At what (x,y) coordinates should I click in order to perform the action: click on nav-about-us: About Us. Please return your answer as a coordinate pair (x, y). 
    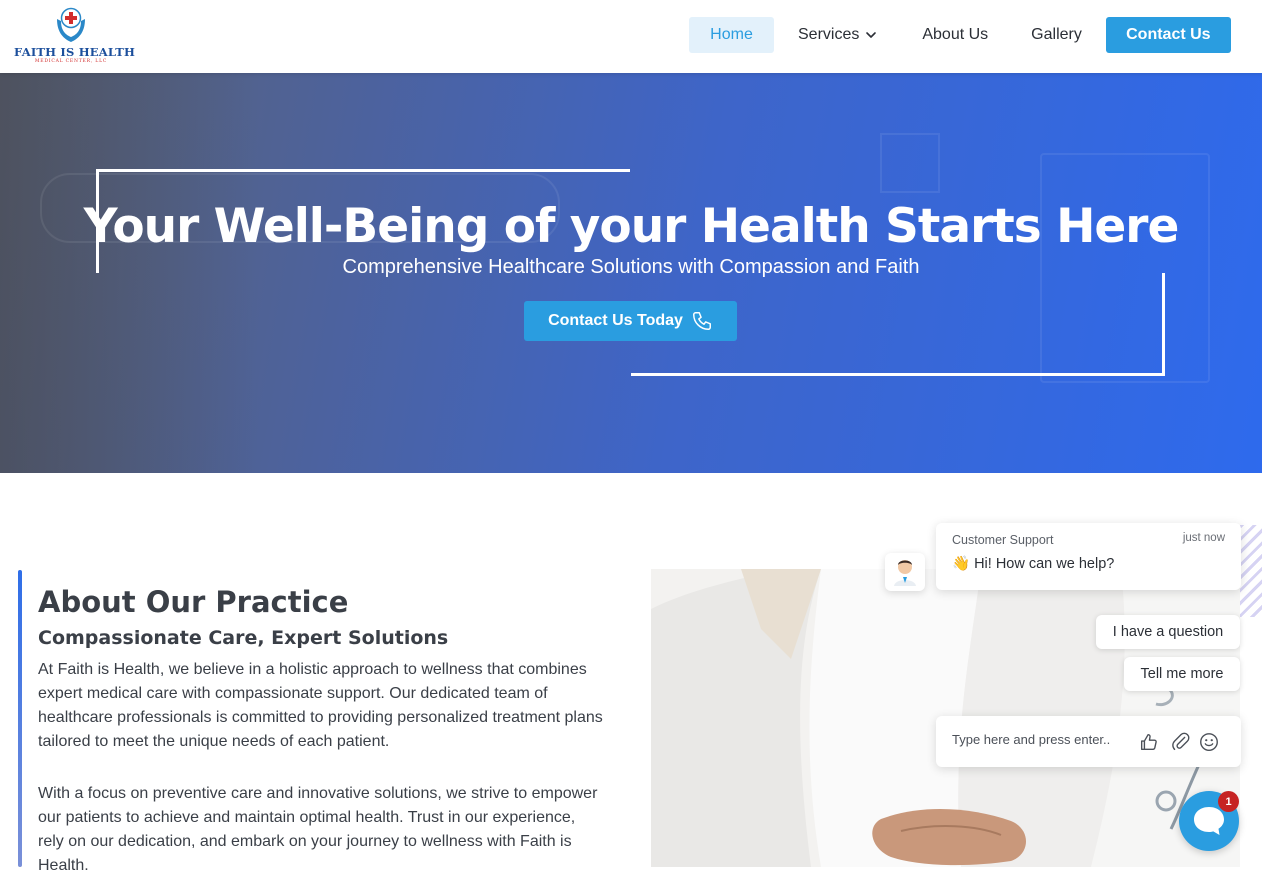
    Looking at the image, I should click on (955, 35).